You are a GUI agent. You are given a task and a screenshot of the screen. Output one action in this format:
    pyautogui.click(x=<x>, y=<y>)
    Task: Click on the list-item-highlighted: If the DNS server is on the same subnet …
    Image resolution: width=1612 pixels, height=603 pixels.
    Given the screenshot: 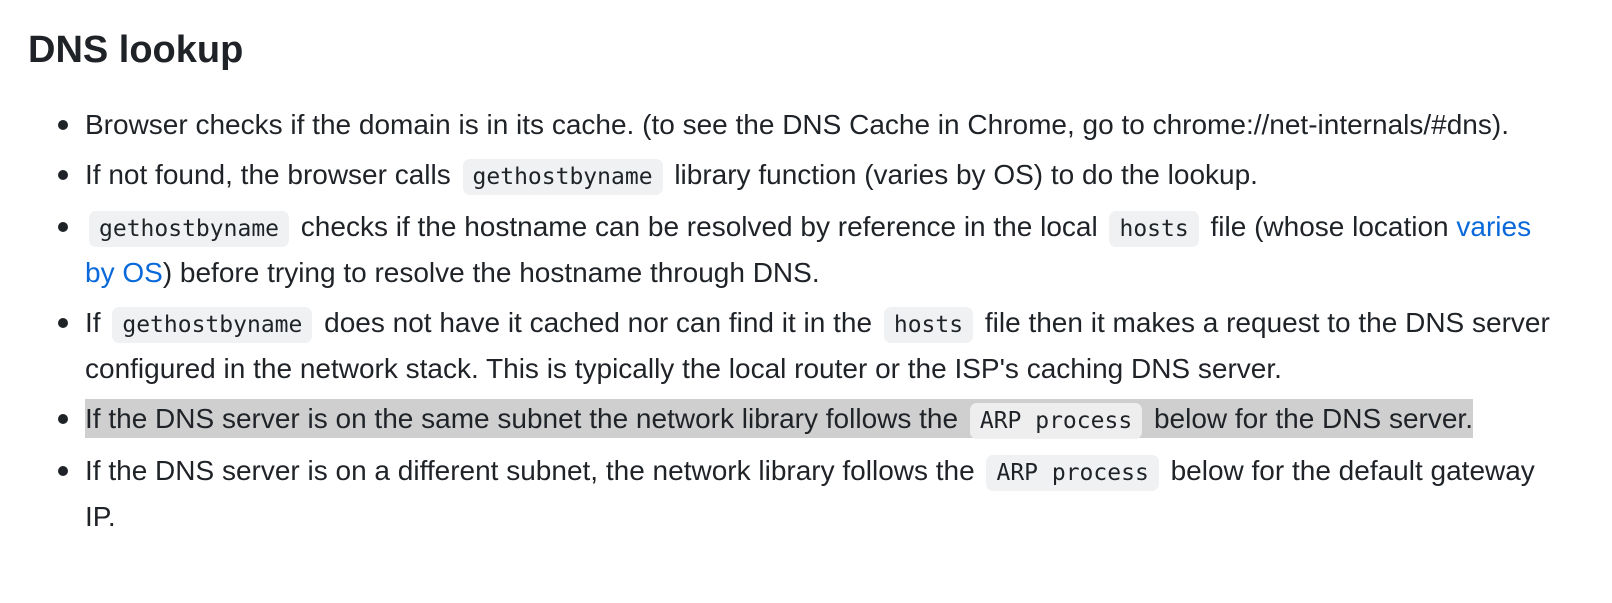 What is the action you would take?
    pyautogui.click(x=811, y=420)
    